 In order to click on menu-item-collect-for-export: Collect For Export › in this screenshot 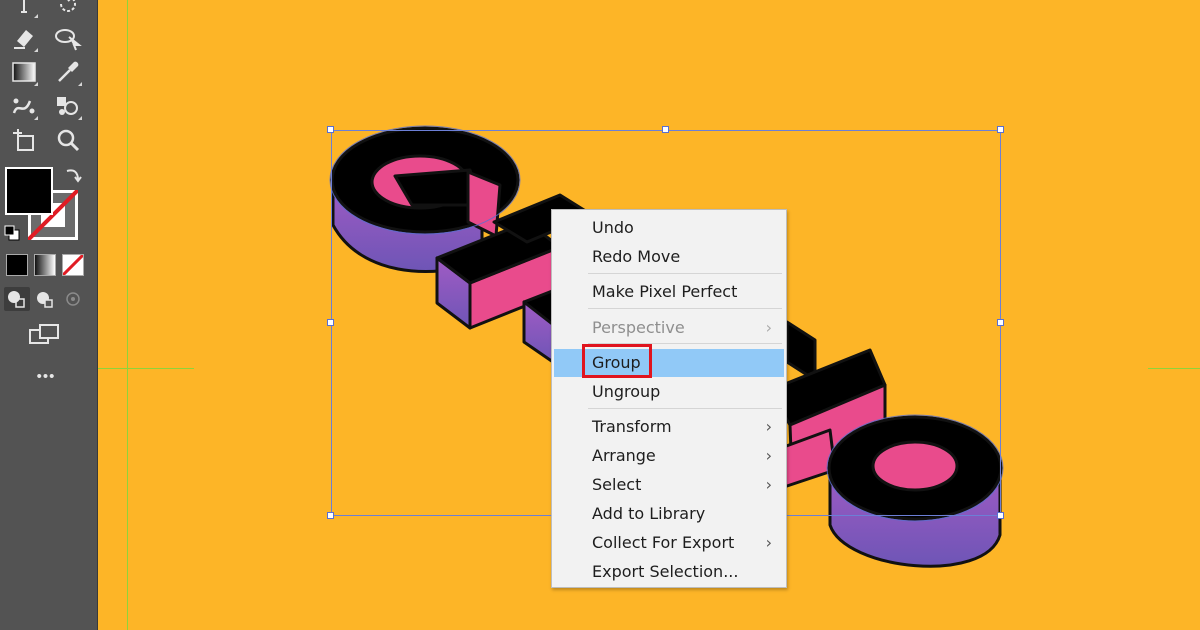, I will do `click(669, 543)`.